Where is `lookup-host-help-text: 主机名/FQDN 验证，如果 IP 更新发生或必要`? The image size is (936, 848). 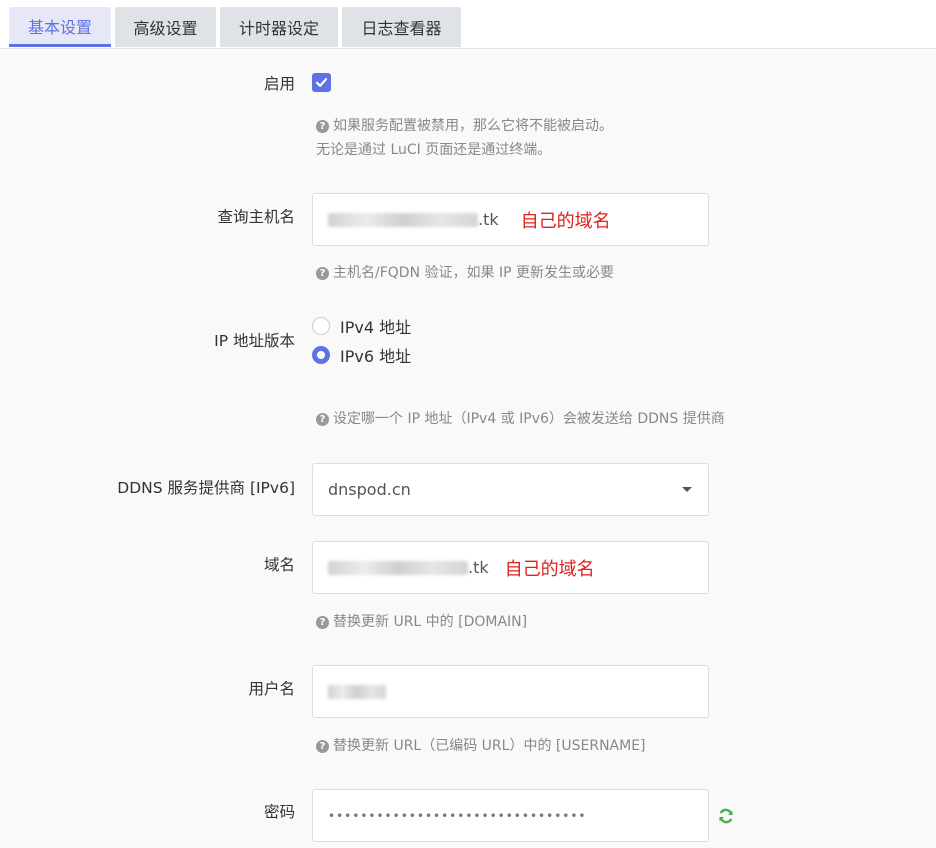
lookup-host-help-text: 主机名/FQDN 验证，如果 IP 更新发生或必要 is located at coordinates (473, 273).